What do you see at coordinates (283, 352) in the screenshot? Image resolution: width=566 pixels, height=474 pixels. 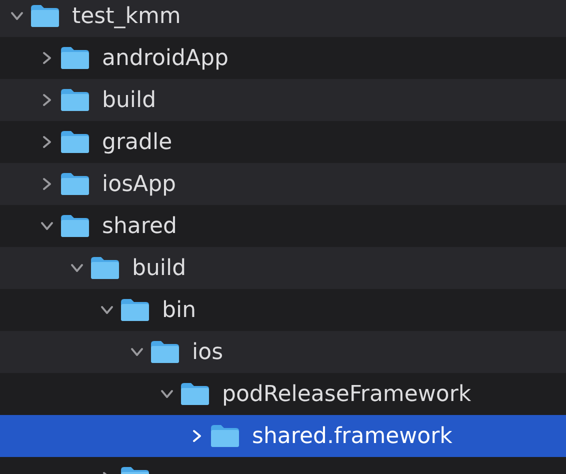 I see `tree-row: ios` at bounding box center [283, 352].